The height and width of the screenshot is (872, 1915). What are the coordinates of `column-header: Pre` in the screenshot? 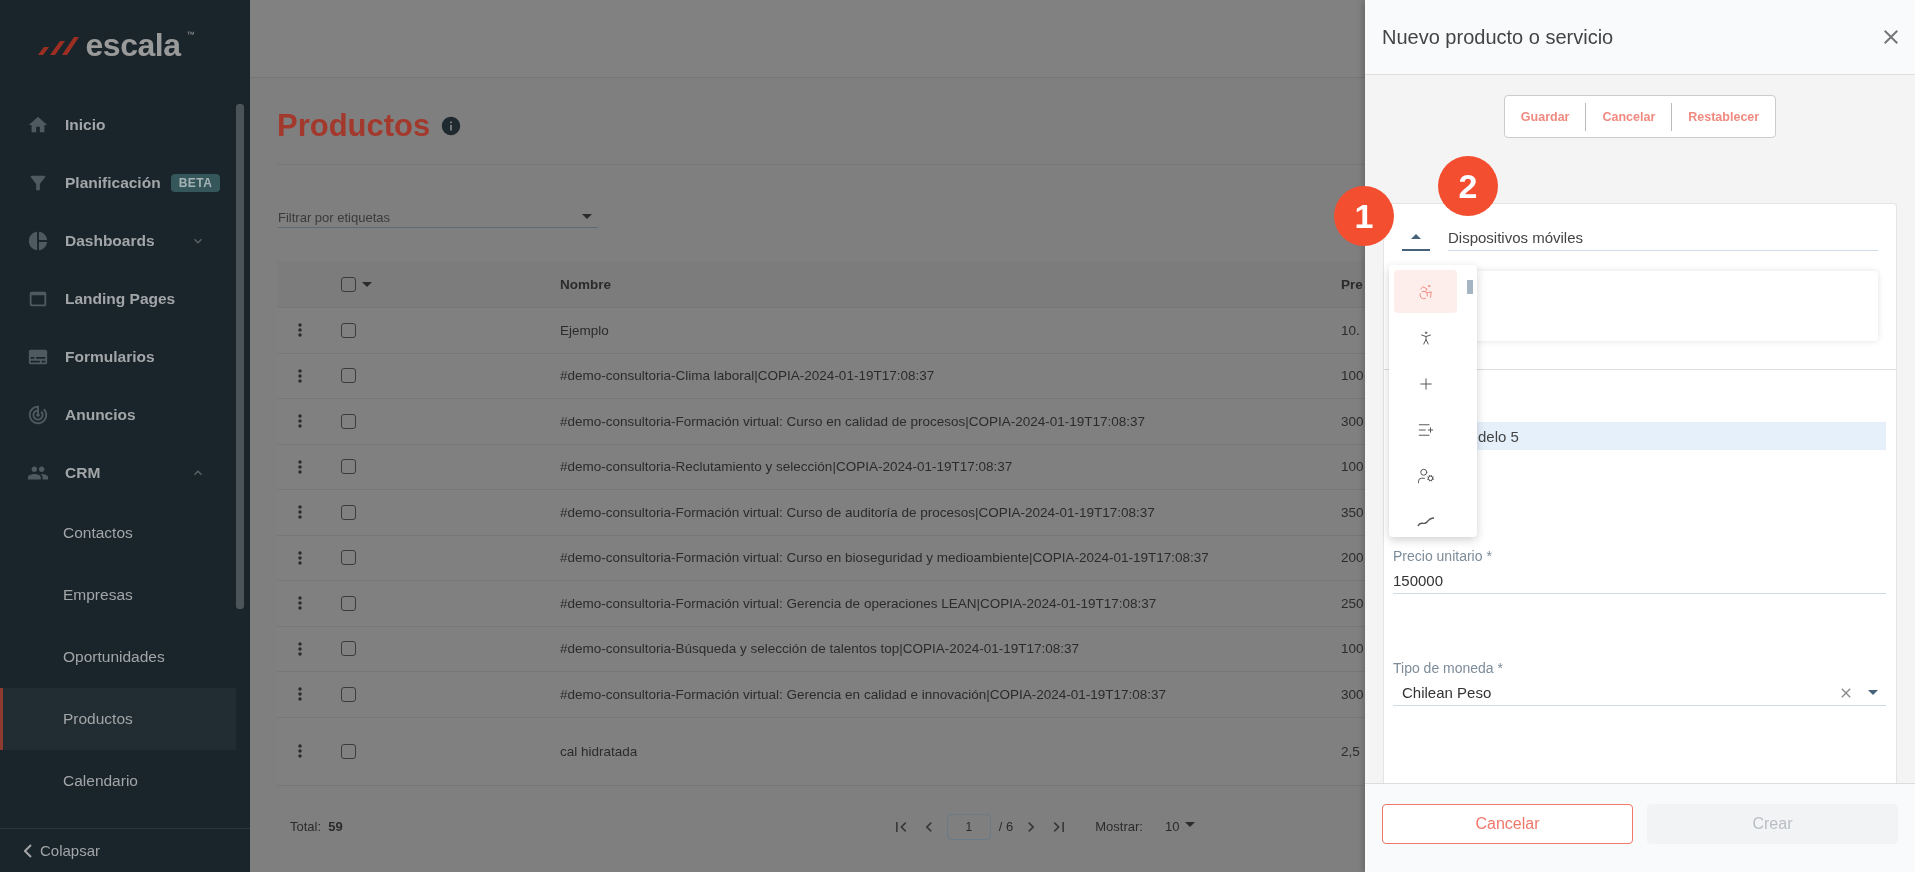 It's located at (1352, 284).